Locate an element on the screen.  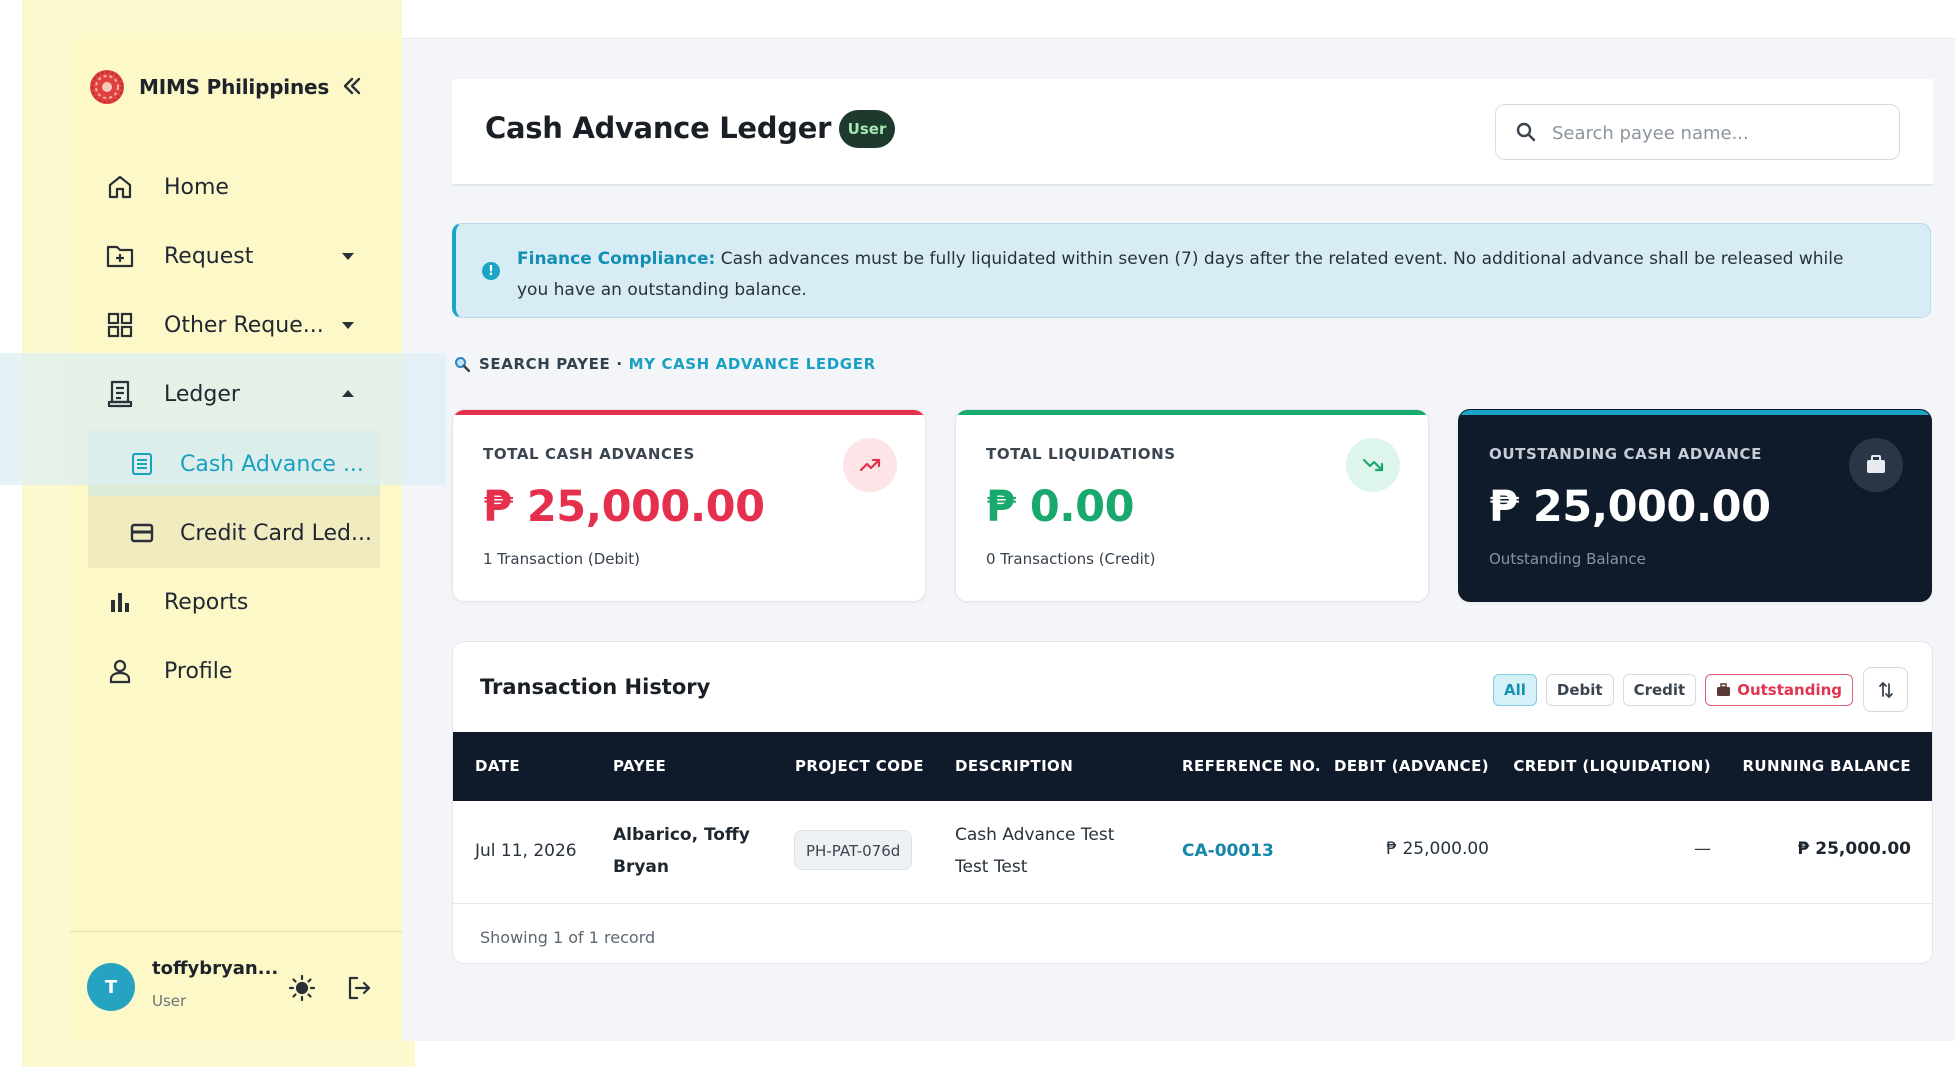
search-box is located at coordinates (1697, 132).